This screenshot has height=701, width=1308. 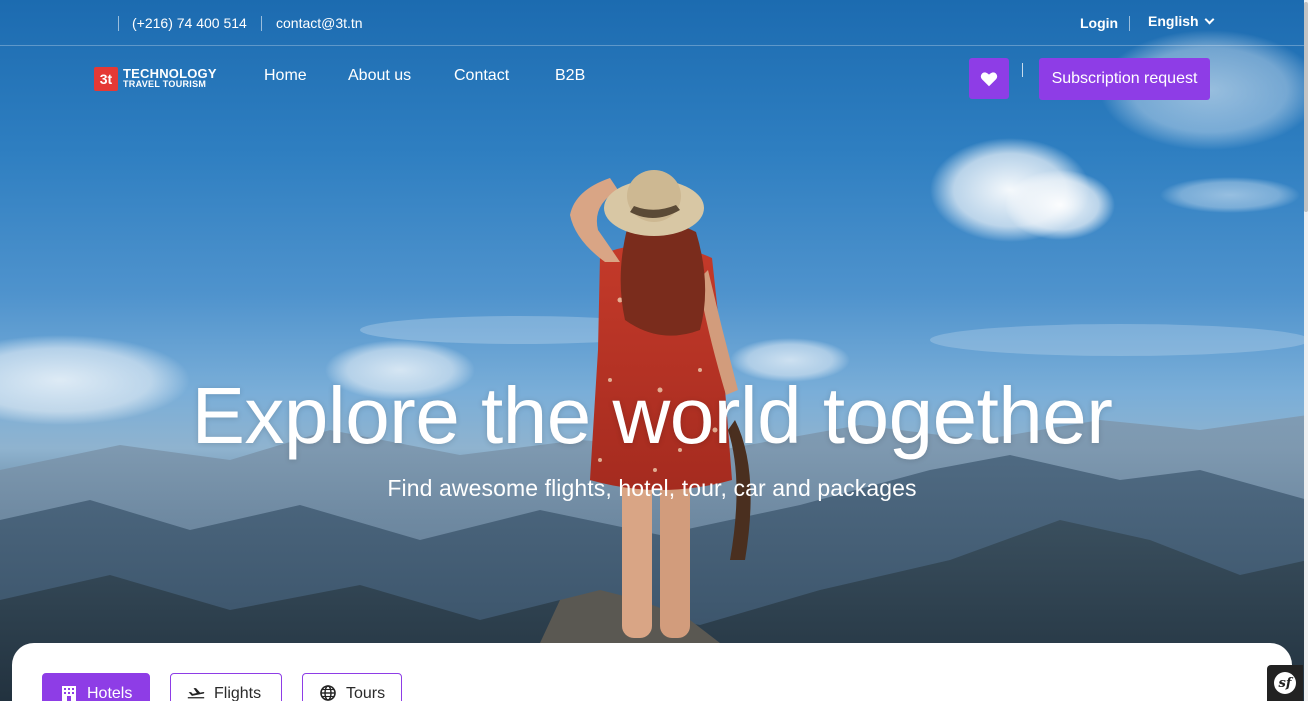 I want to click on globe-icon, so click(x=328, y=693).